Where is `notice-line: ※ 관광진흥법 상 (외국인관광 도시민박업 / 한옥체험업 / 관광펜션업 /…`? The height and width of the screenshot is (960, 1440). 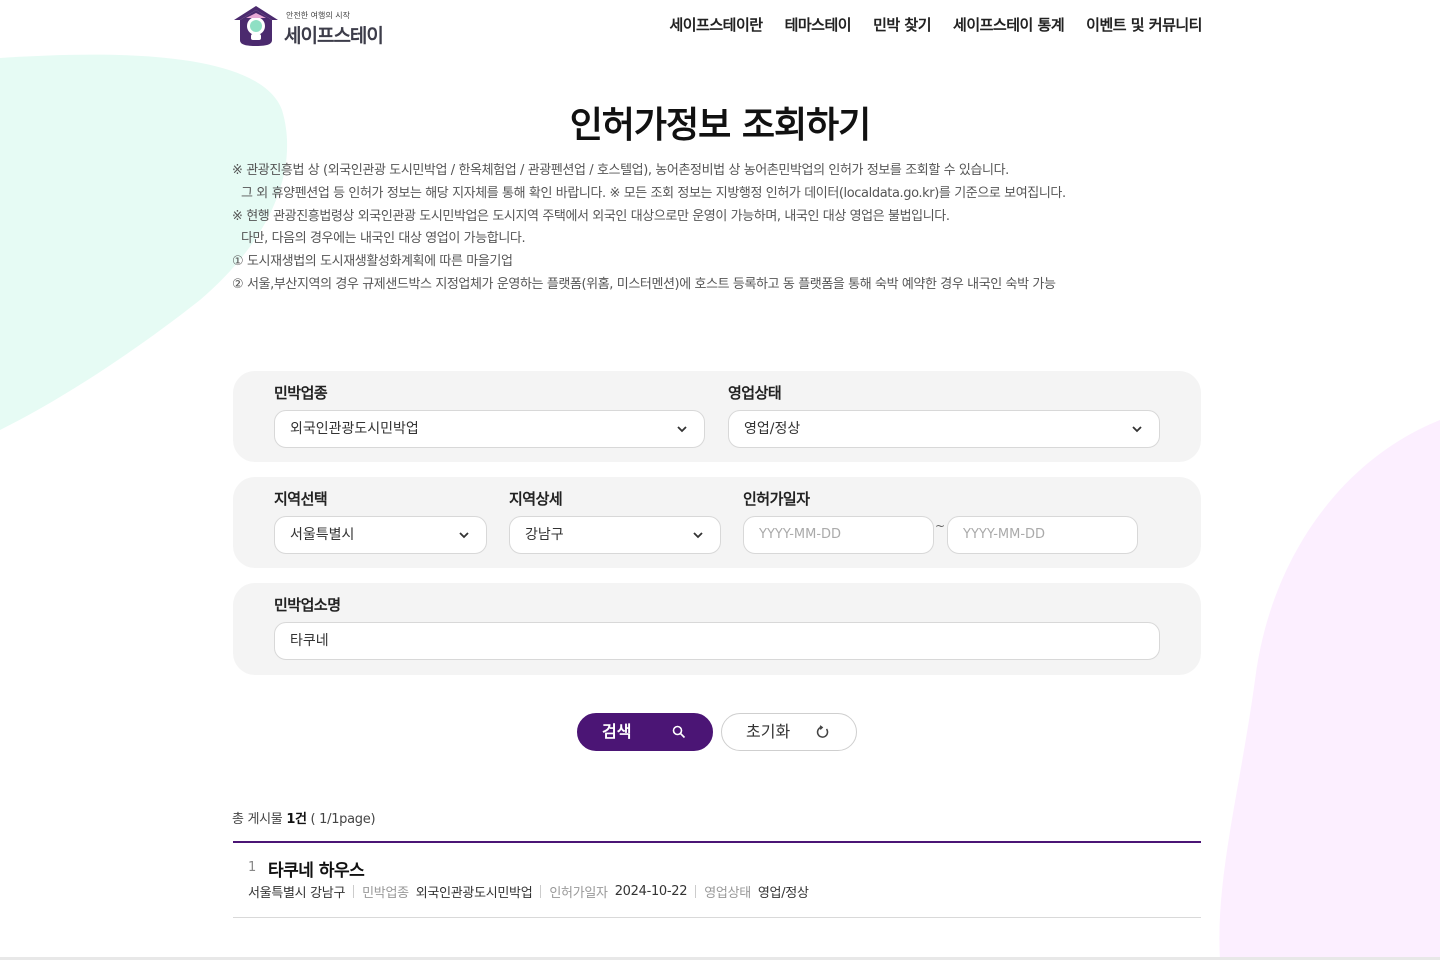
notice-line: ※ 관광진흥법 상 (외국인관광 도시민박업 / 한옥체험업 / 관광펜션업 /… is located at coordinates (620, 170).